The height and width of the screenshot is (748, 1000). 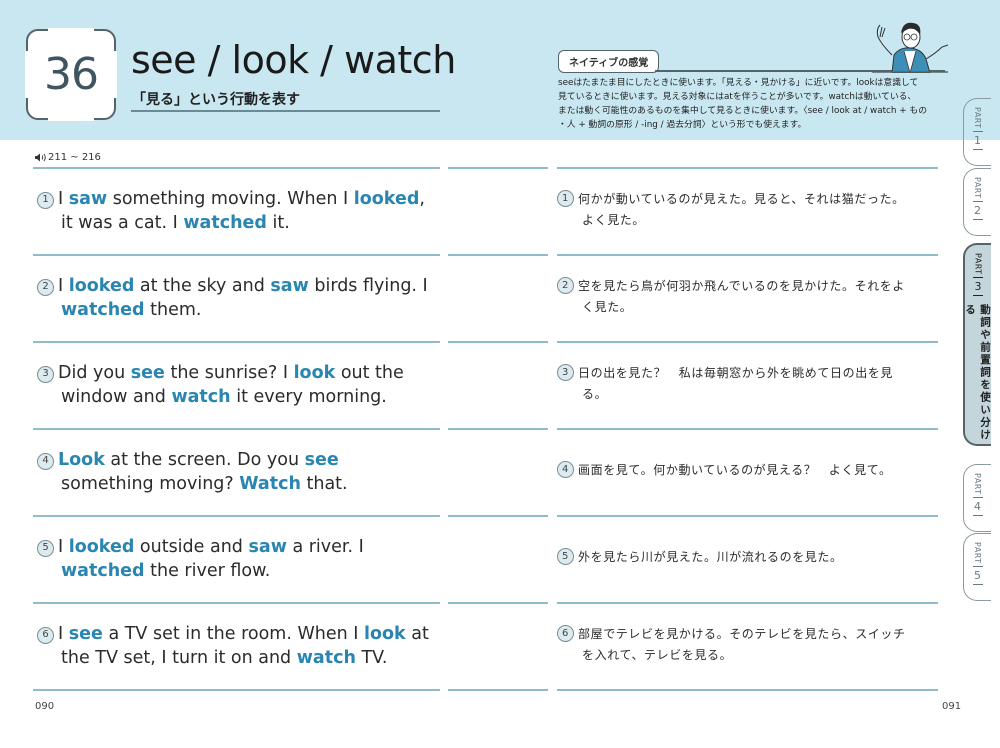 What do you see at coordinates (247, 658) in the screenshot?
I see `english-line: the TV set, I turn it on and watch TV.` at bounding box center [247, 658].